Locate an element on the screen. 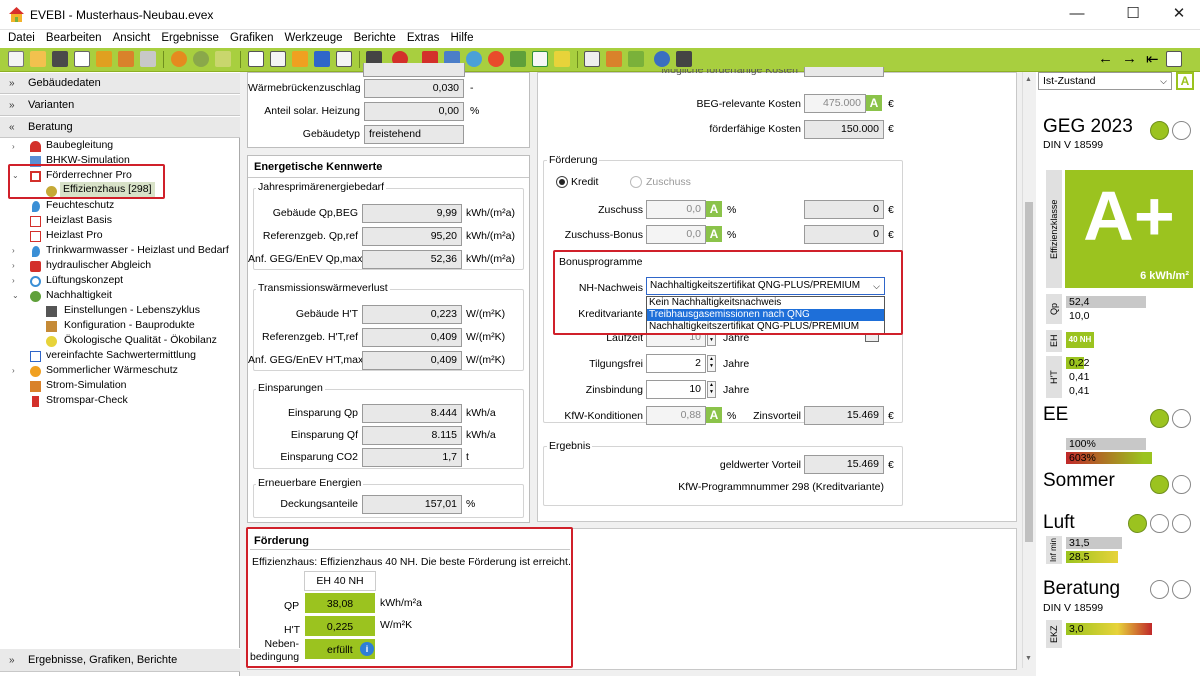 This screenshot has width=1200, height=676. leaf-icon is located at coordinates (518, 59).